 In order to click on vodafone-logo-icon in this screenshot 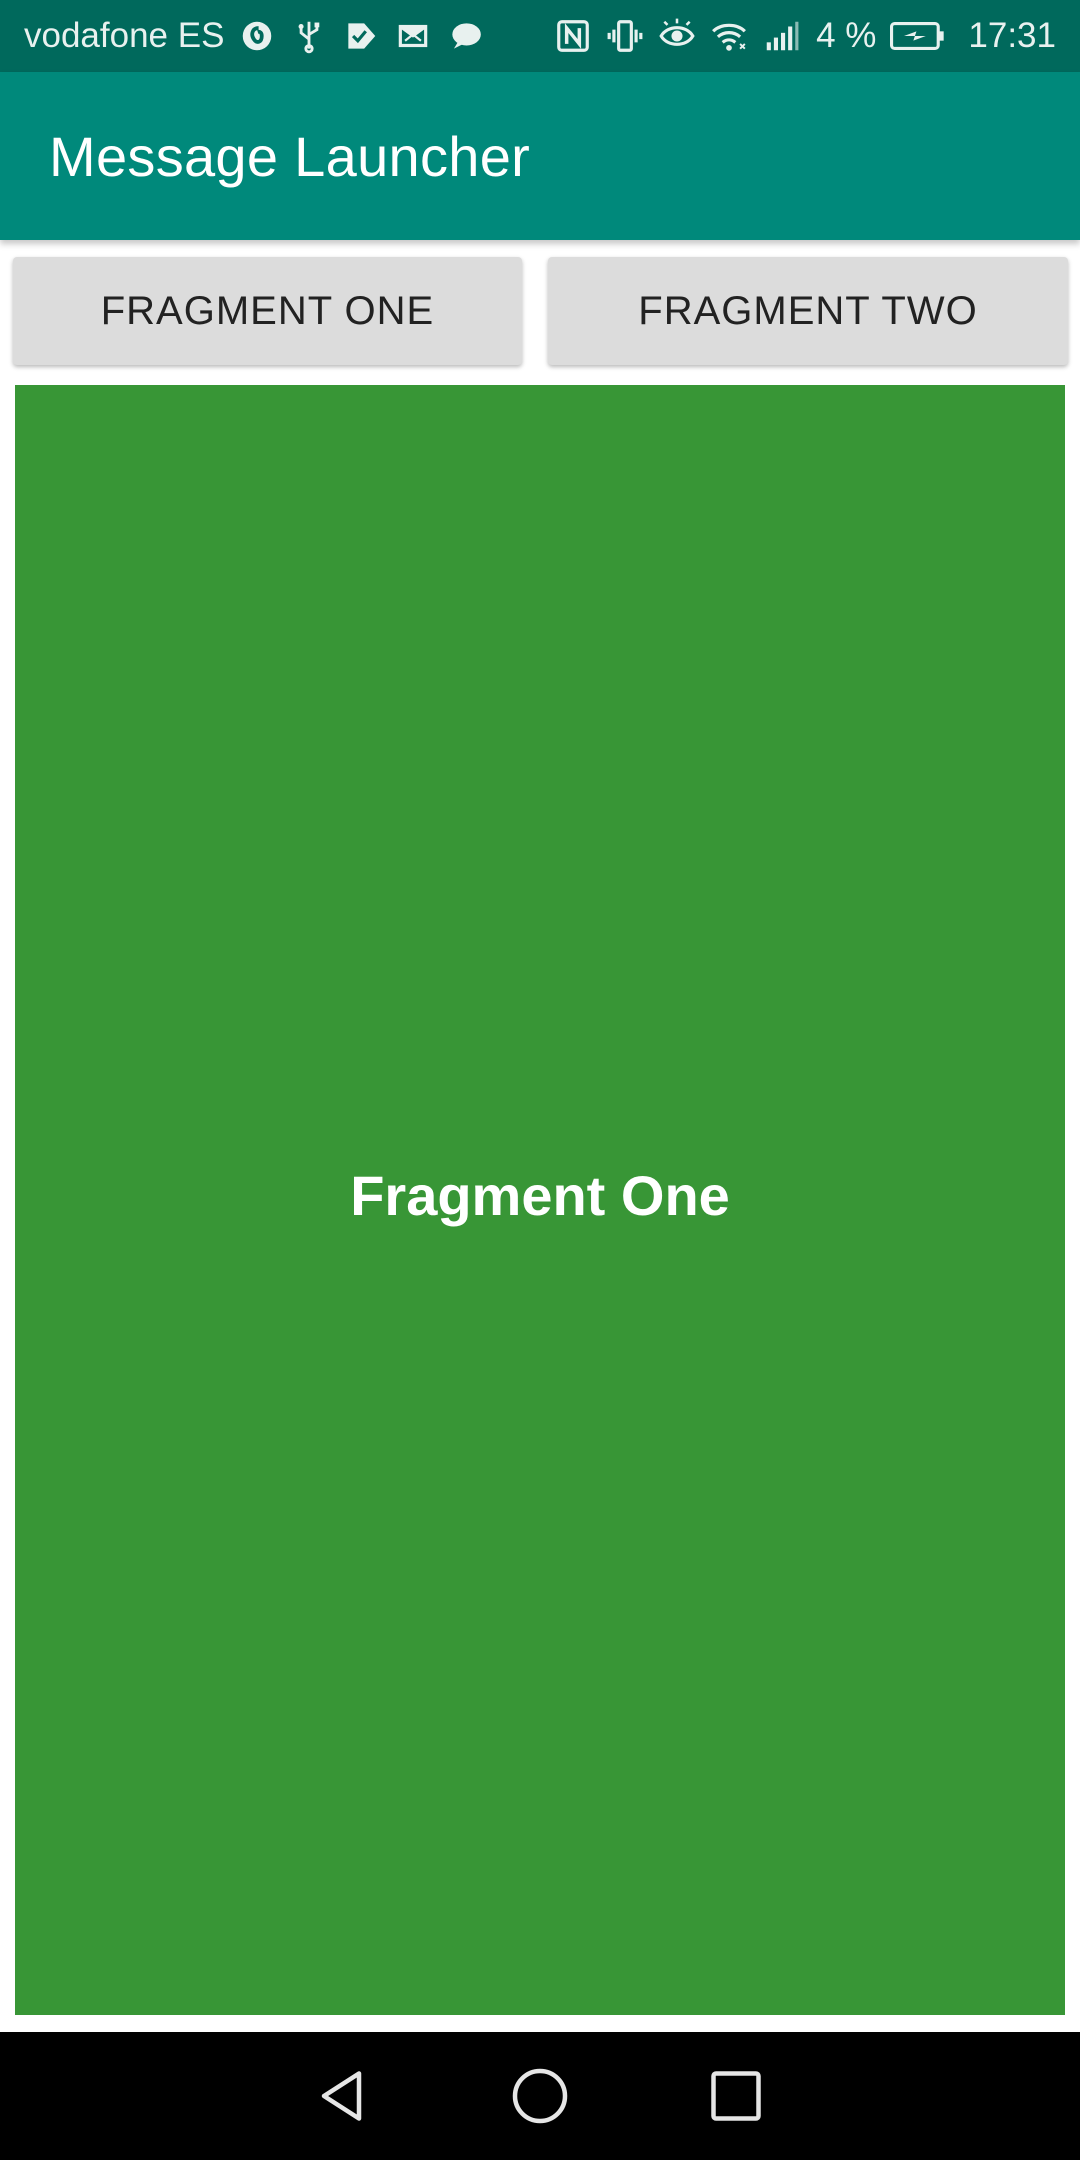, I will do `click(257, 36)`.